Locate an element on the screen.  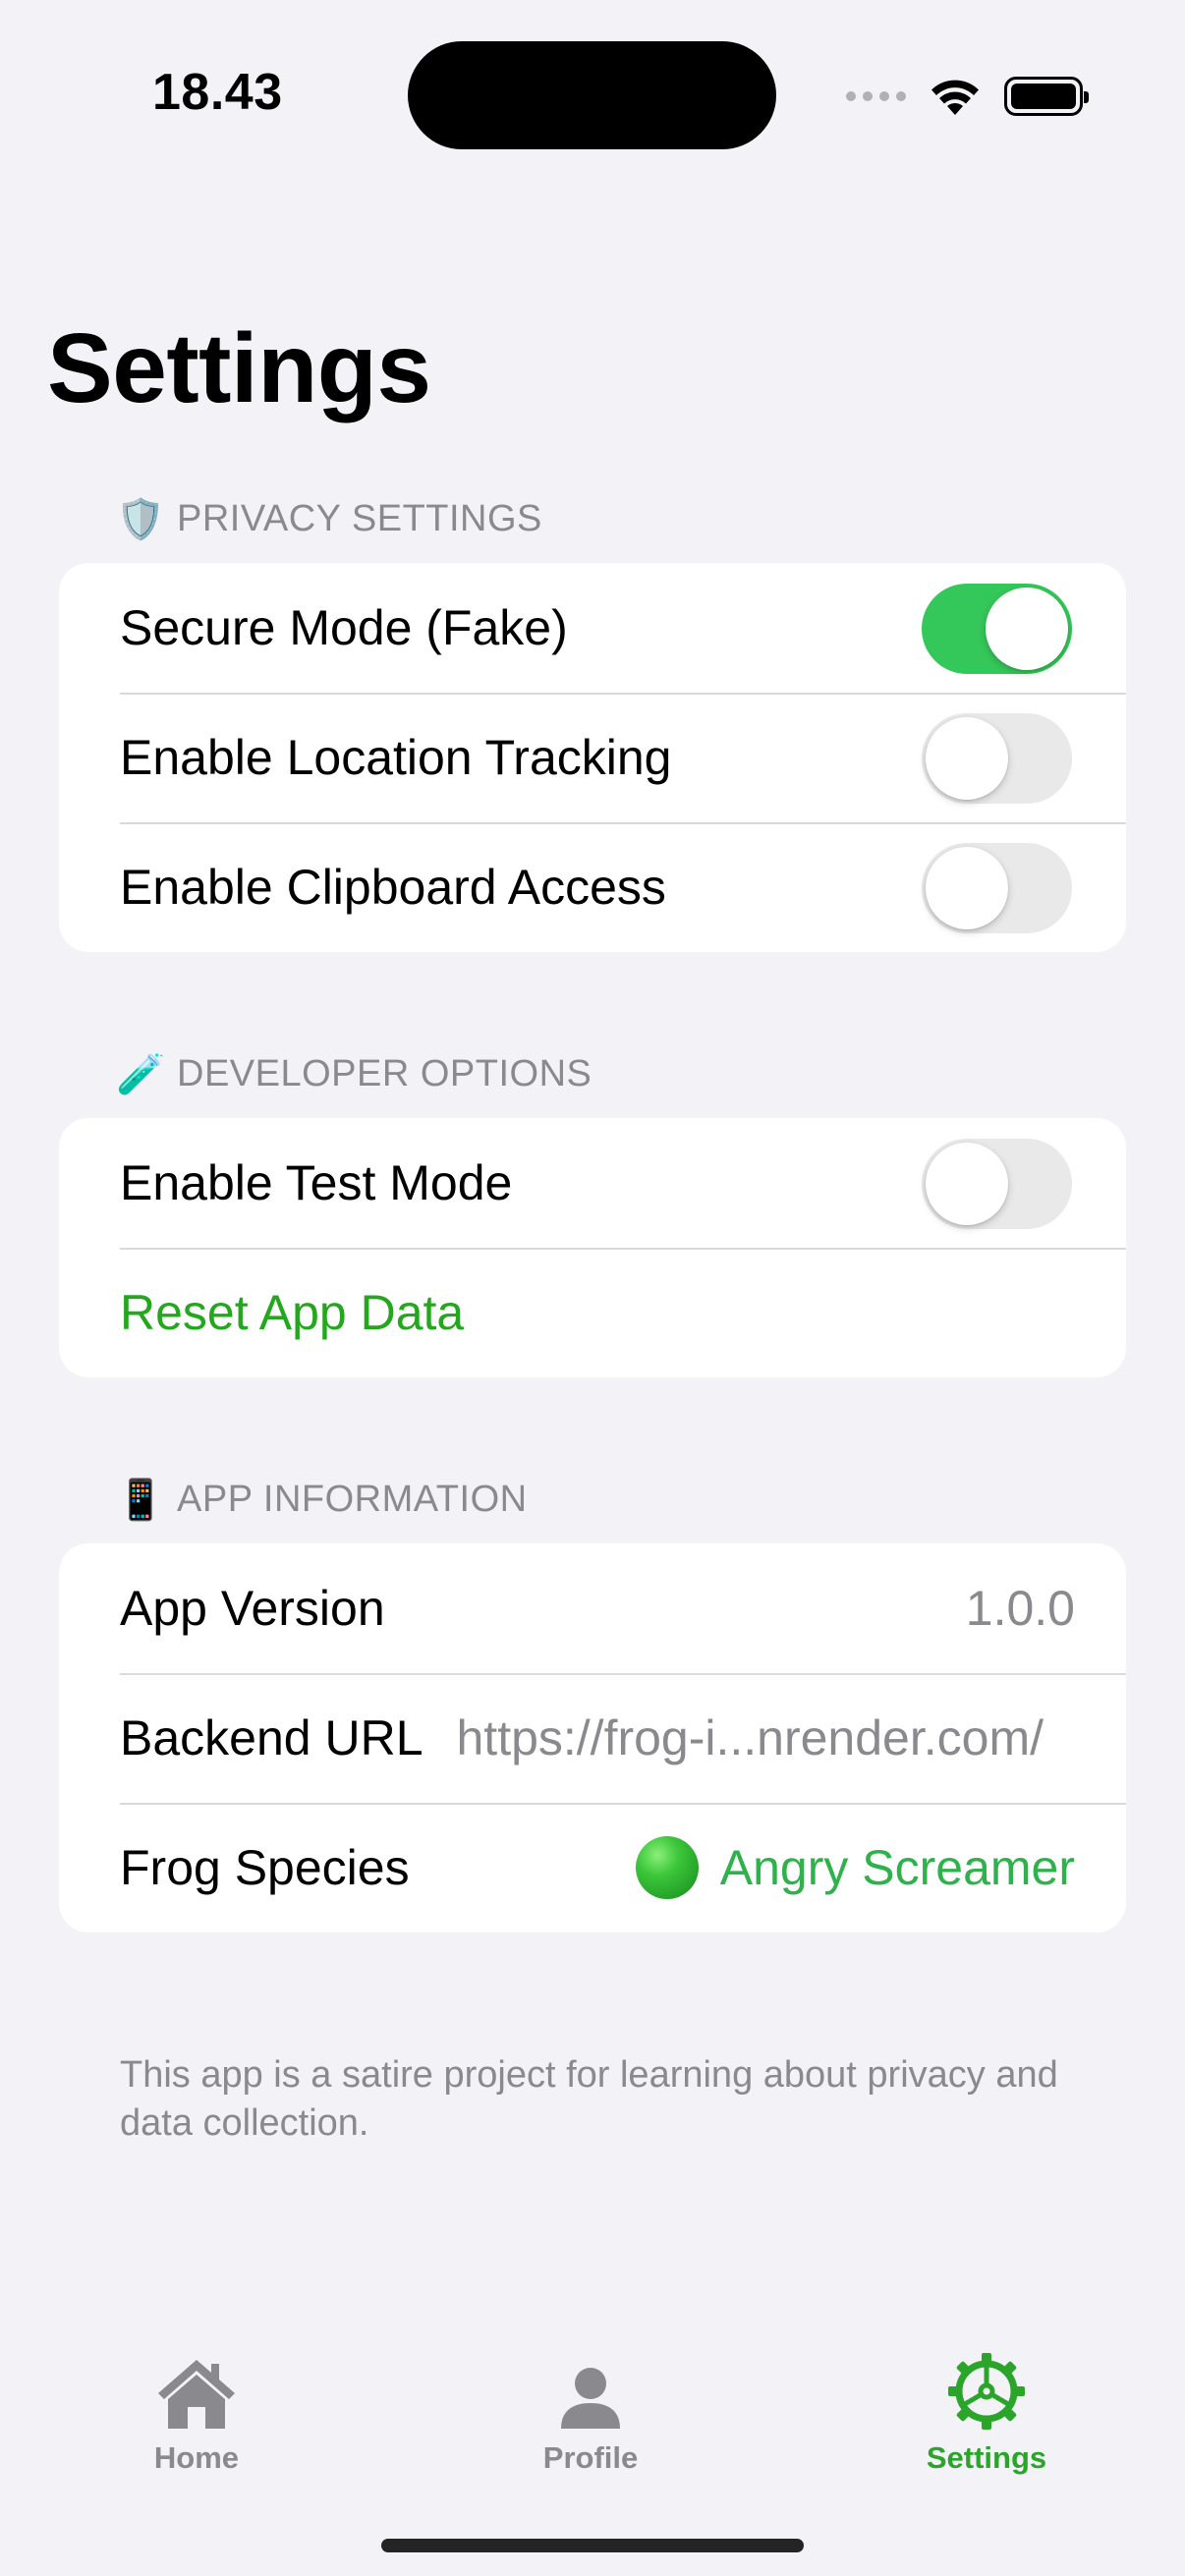
developer-section-header: 🧪 DEVELOPER OPTIONS is located at coordinates (354, 1074).